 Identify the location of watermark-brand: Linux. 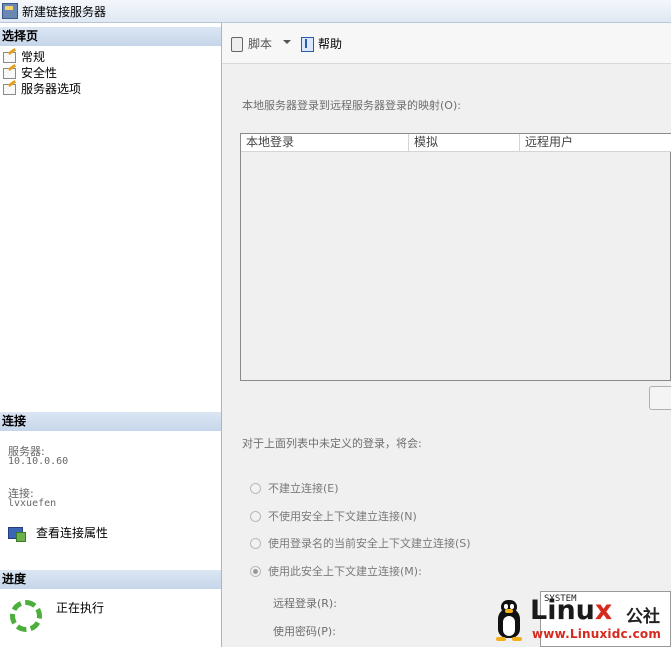
(571, 611).